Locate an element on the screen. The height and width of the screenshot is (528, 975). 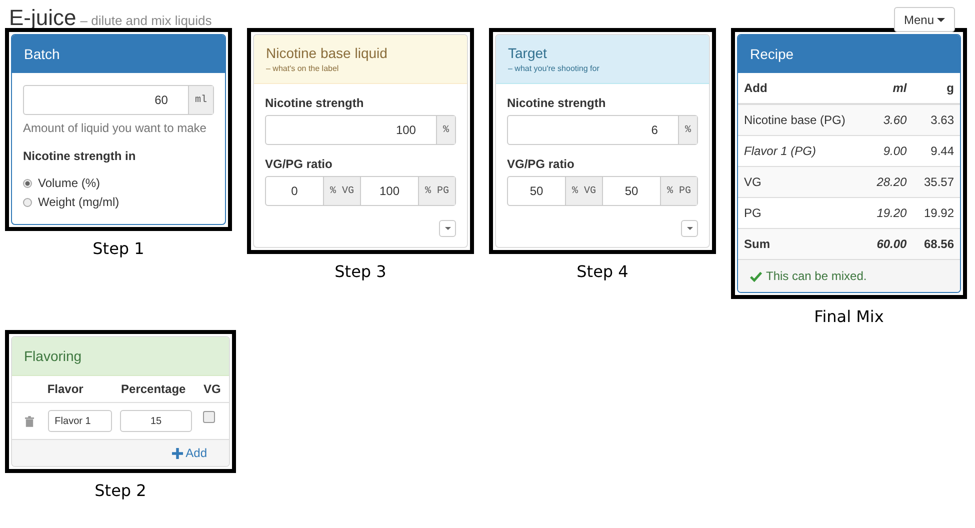
amount-field: 60 ml is located at coordinates (118, 100).